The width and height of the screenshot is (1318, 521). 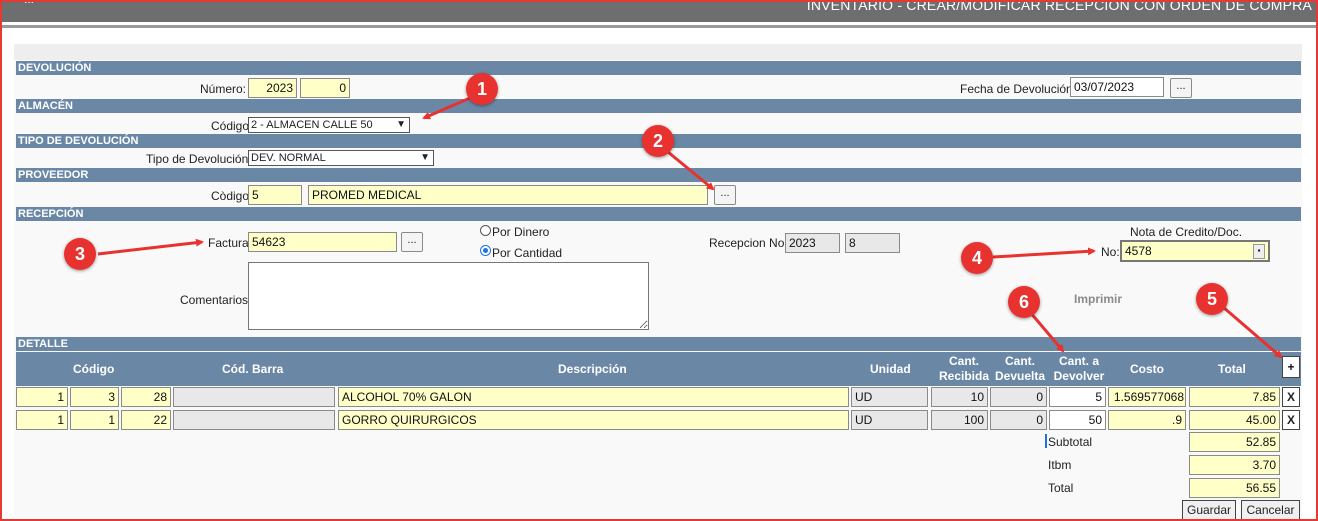 I want to click on tipo-devolucion-label: Tipo de Devolución, so click(x=197, y=159).